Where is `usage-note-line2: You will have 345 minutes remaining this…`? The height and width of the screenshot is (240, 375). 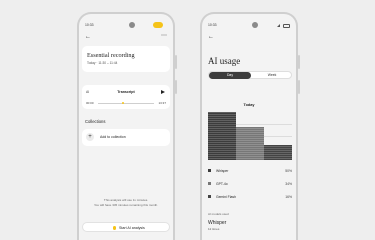 usage-note-line2: You will have 345 minutes remaining this… is located at coordinates (126, 205).